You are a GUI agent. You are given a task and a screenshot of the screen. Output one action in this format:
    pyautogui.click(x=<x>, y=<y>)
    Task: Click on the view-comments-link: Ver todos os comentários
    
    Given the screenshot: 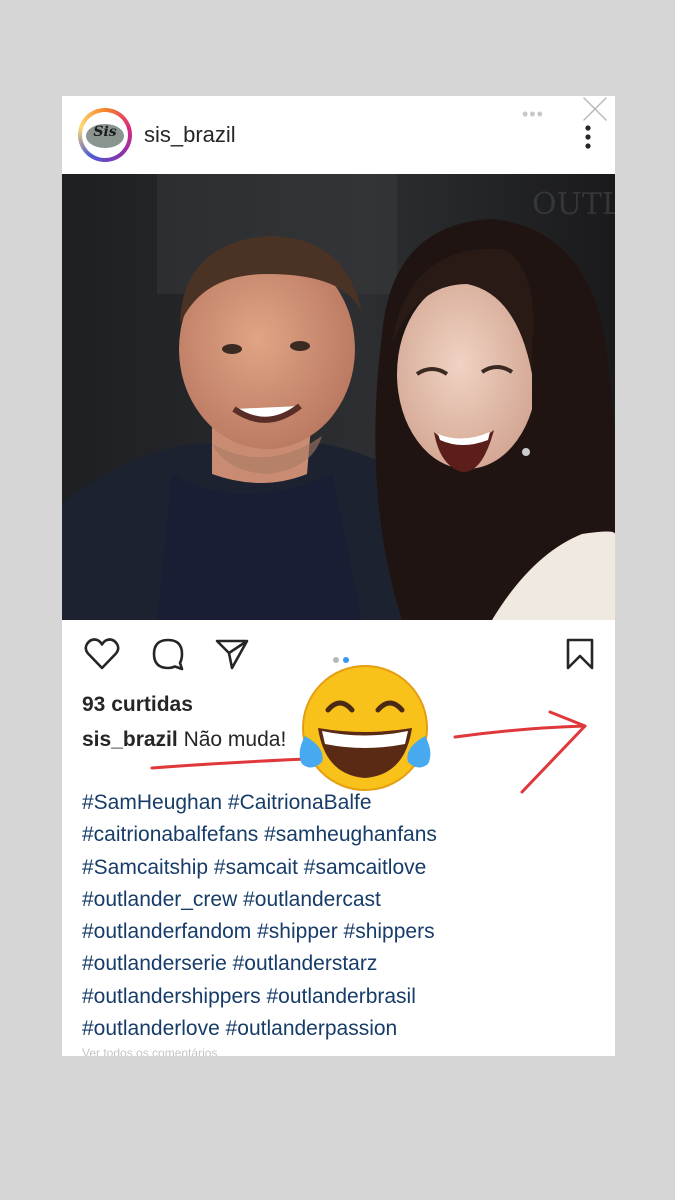 What is the action you would take?
    pyautogui.click(x=149, y=1051)
    